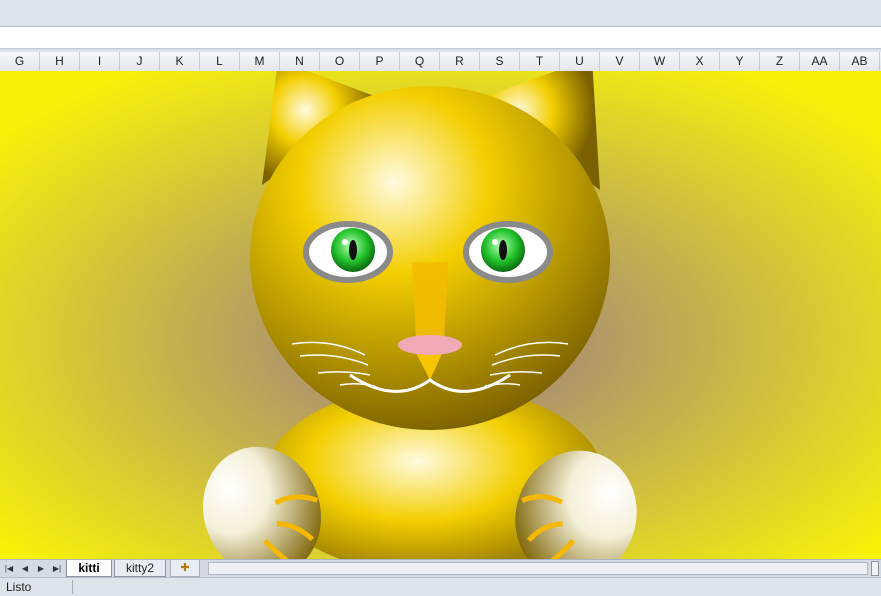 This screenshot has height=596, width=881. I want to click on column-header-i: I, so click(100, 61).